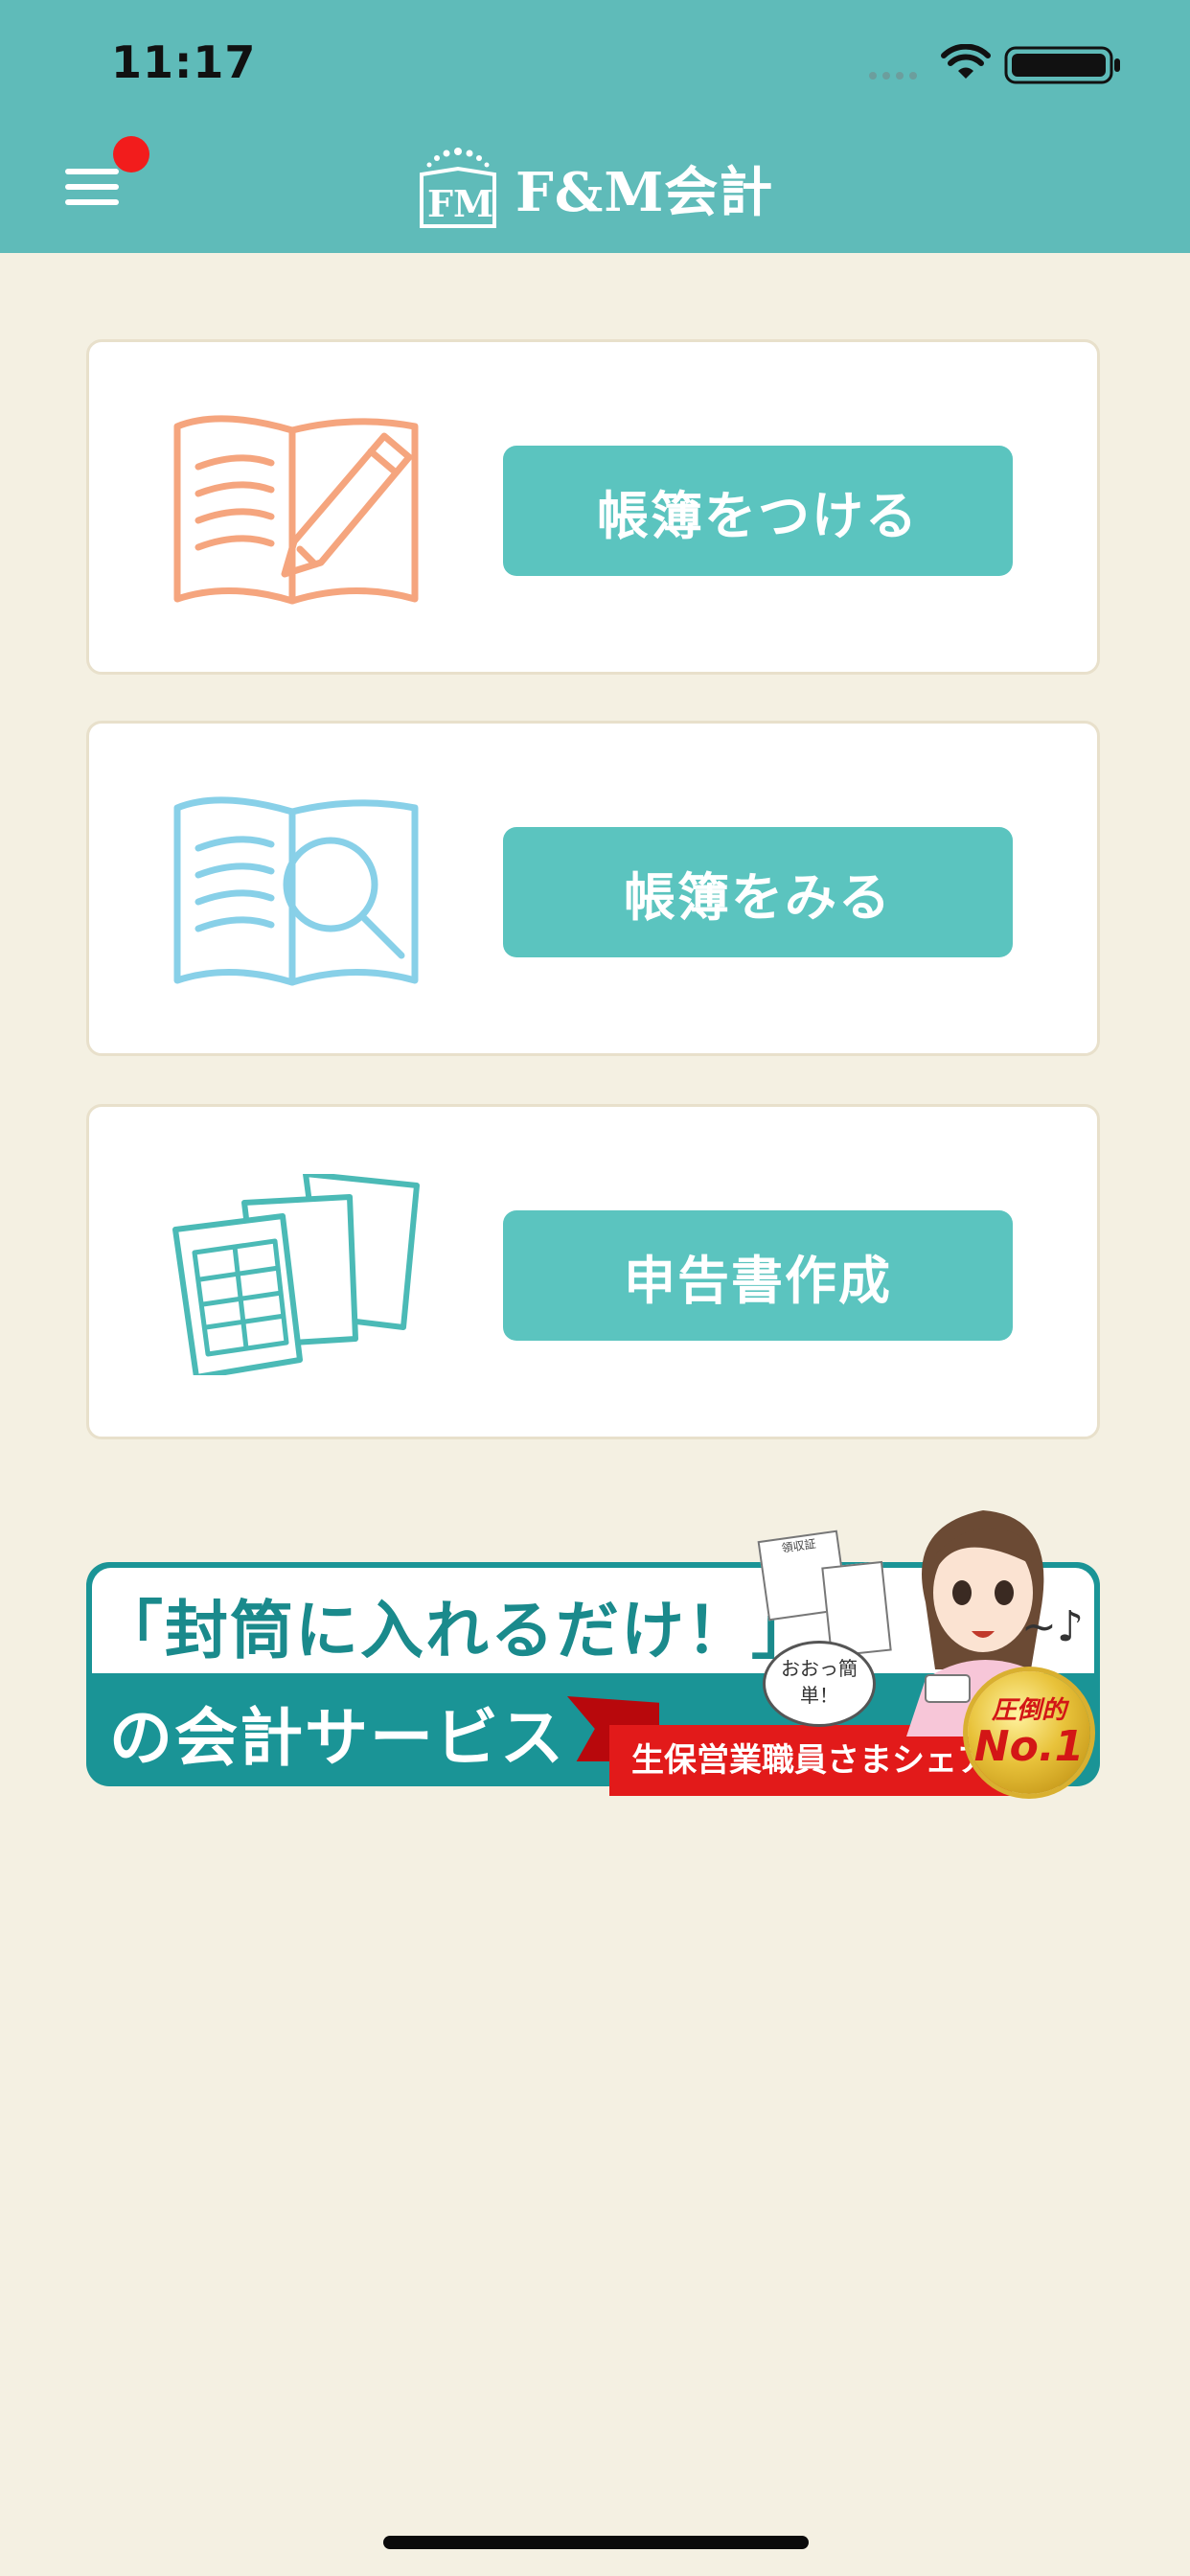 The width and height of the screenshot is (1190, 2576). What do you see at coordinates (758, 511) in the screenshot?
I see `record-books-button: 帳簿をつける` at bounding box center [758, 511].